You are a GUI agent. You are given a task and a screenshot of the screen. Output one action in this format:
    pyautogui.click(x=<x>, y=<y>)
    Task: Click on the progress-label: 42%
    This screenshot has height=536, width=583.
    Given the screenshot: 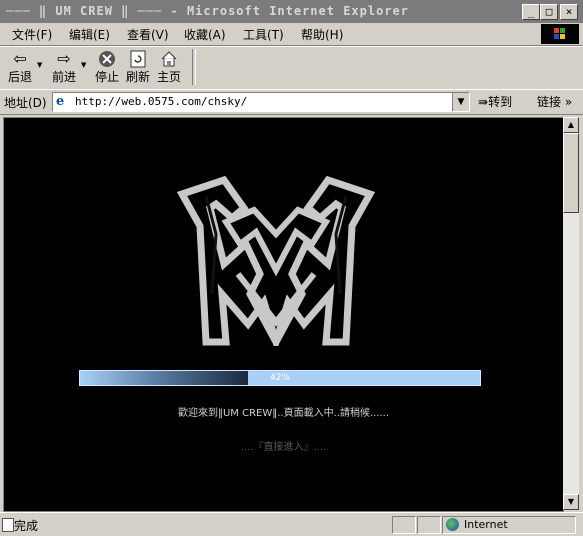 What is the action you would take?
    pyautogui.click(x=279, y=378)
    